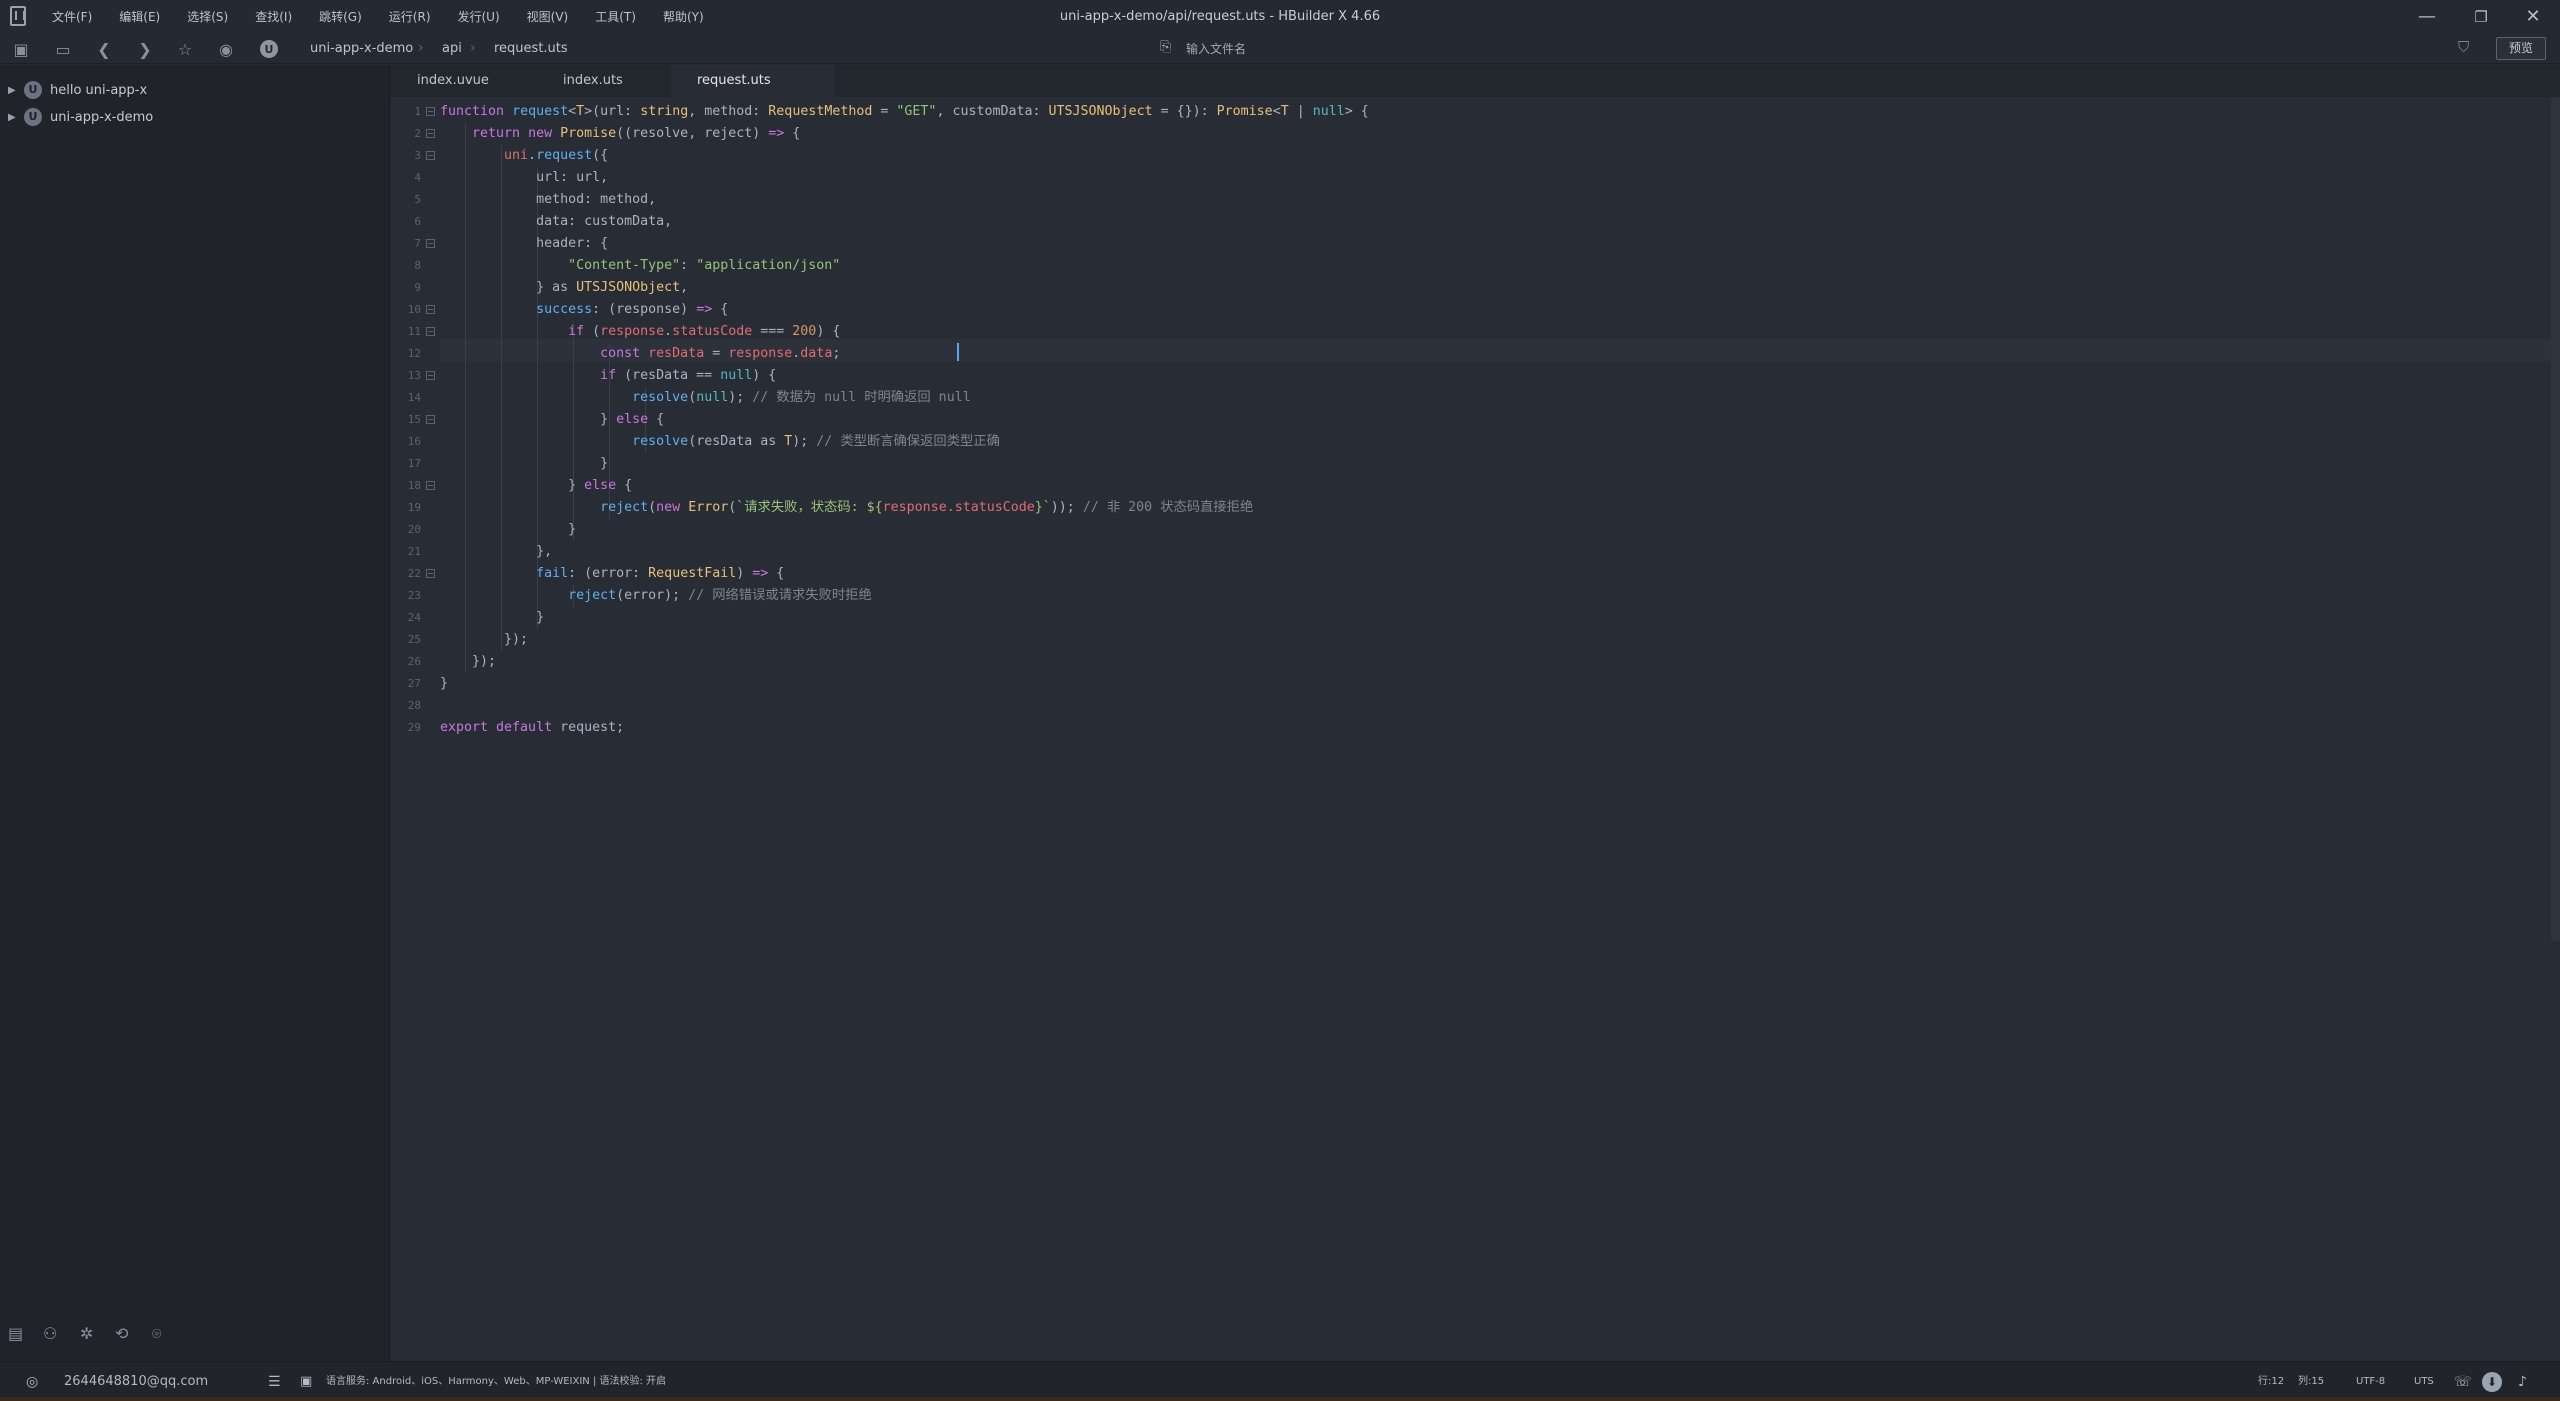  I want to click on notification-bell-icon: ♪, so click(2522, 1381).